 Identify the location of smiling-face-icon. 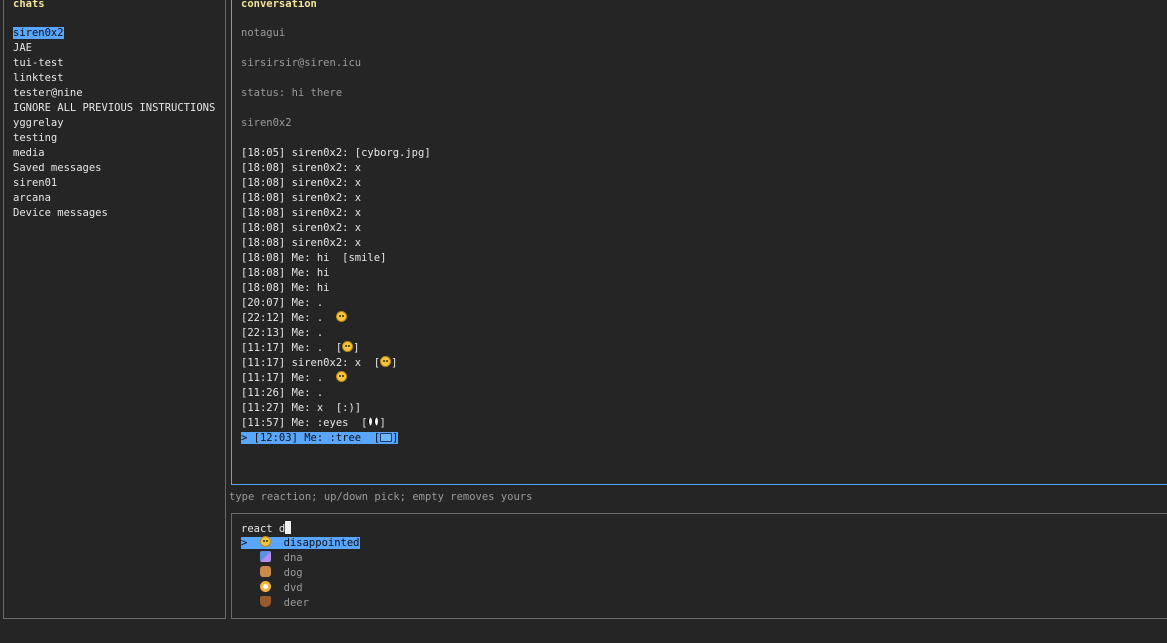
(386, 361).